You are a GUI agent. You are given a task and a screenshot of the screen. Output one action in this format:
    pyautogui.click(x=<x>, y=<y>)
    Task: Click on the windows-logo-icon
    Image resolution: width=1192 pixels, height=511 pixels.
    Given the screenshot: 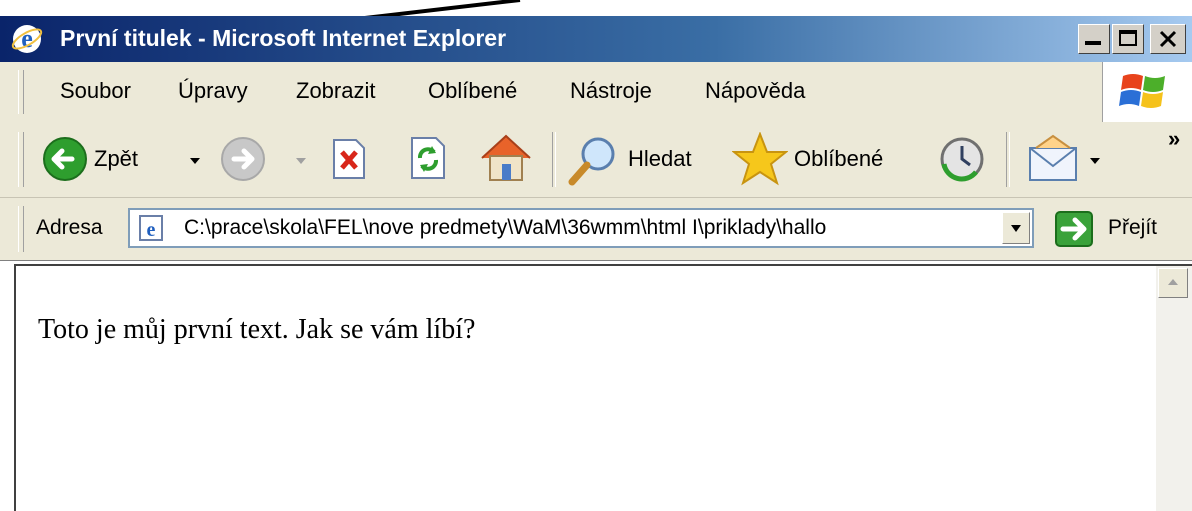 What is the action you would take?
    pyautogui.click(x=1142, y=91)
    